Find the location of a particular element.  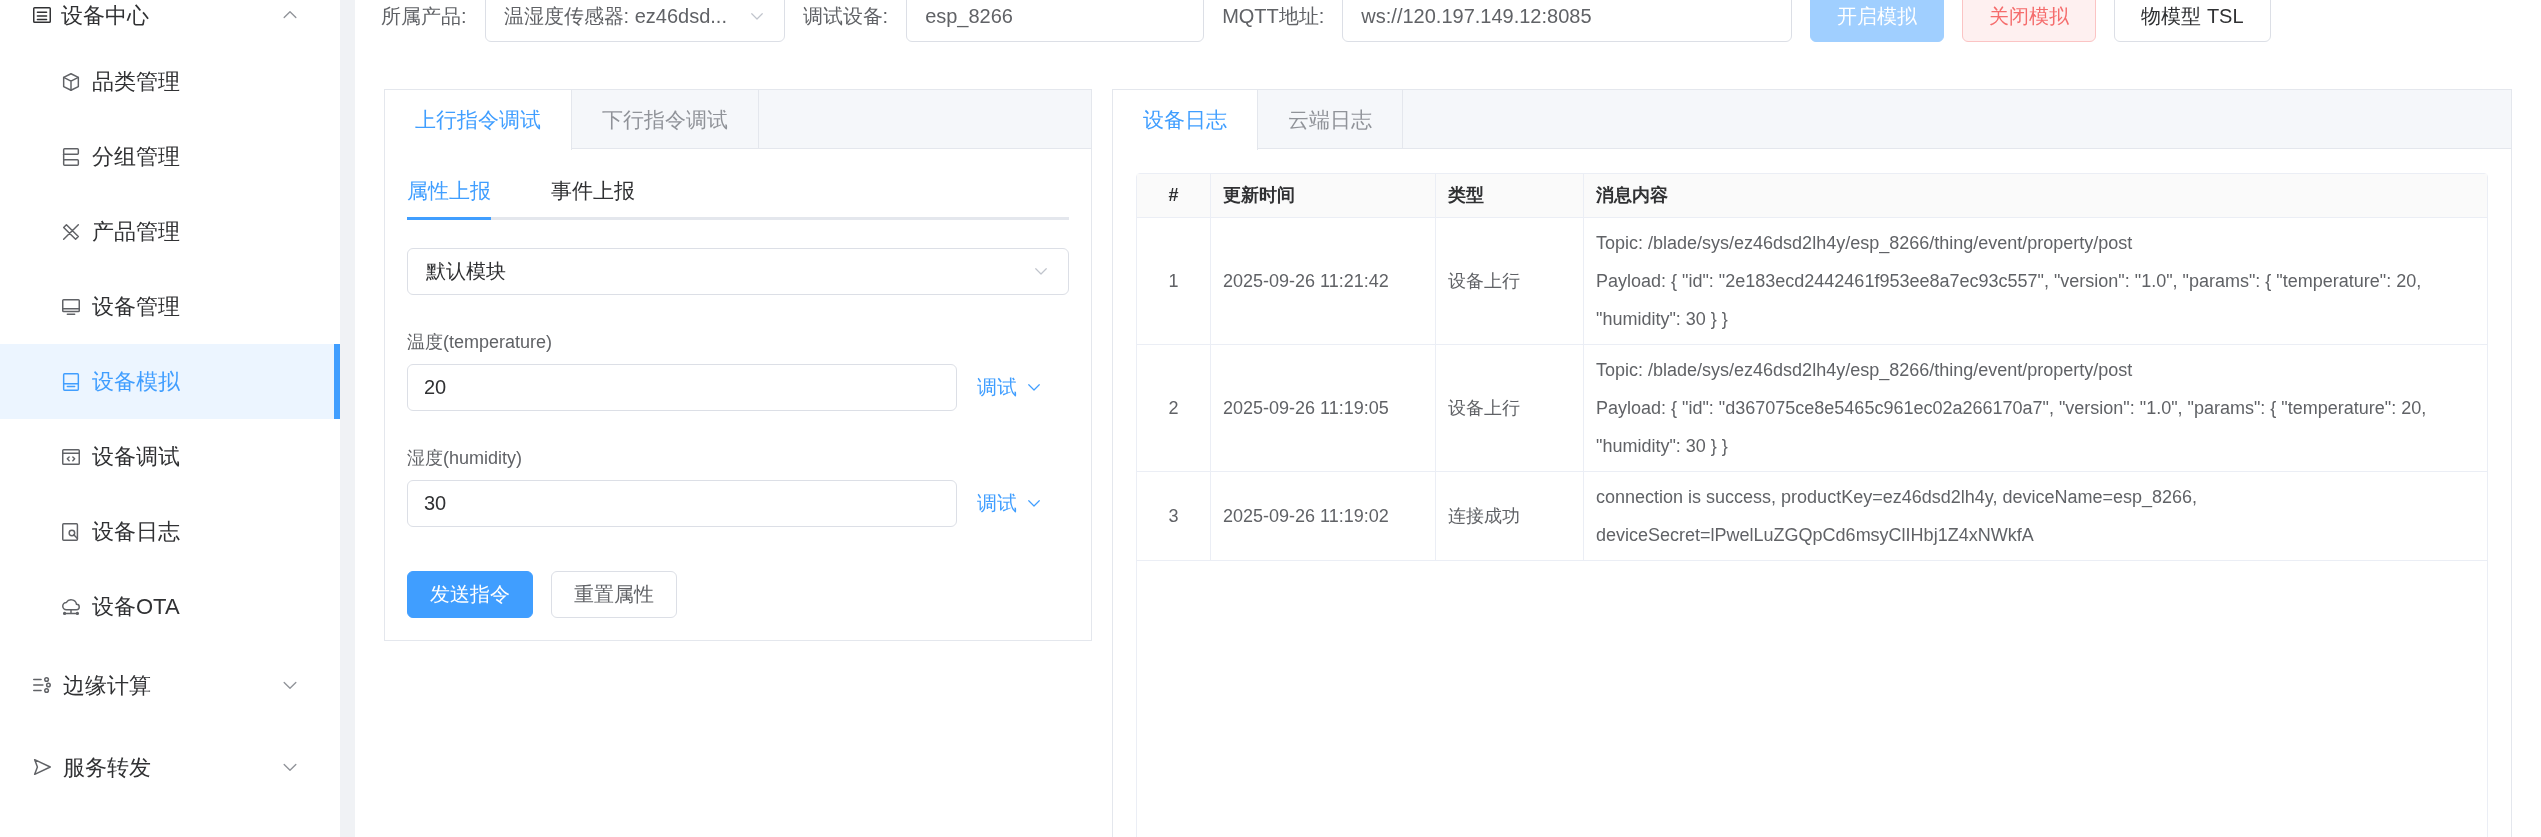

field-label: 湿度(humidity) is located at coordinates (465, 458).